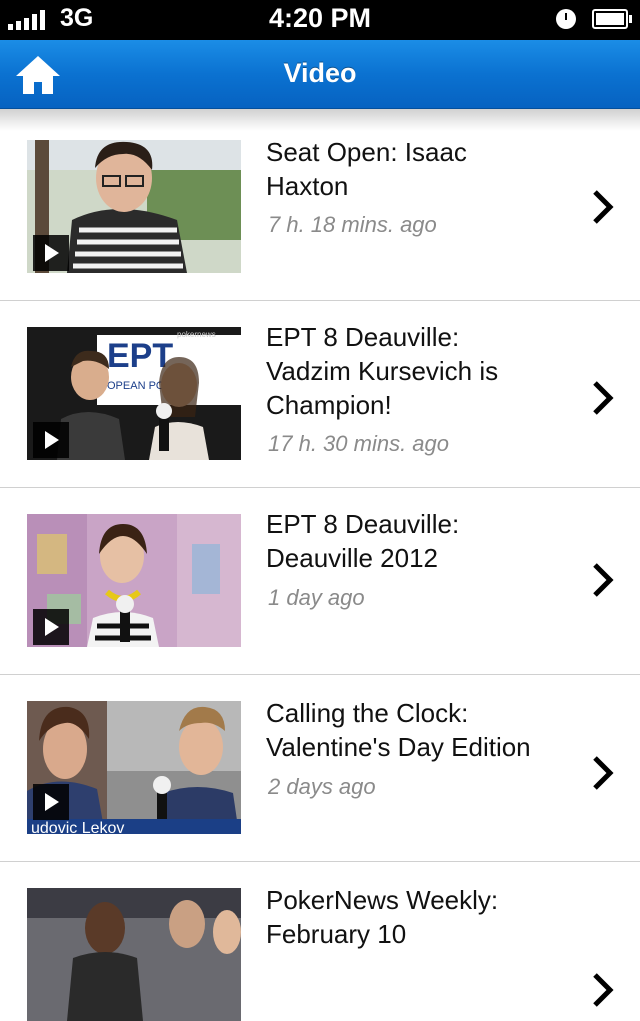 This screenshot has width=640, height=1021. Describe the element at coordinates (363, 541) in the screenshot. I see `video-title: EPT 8 Deauville: Deauville 2012` at that location.